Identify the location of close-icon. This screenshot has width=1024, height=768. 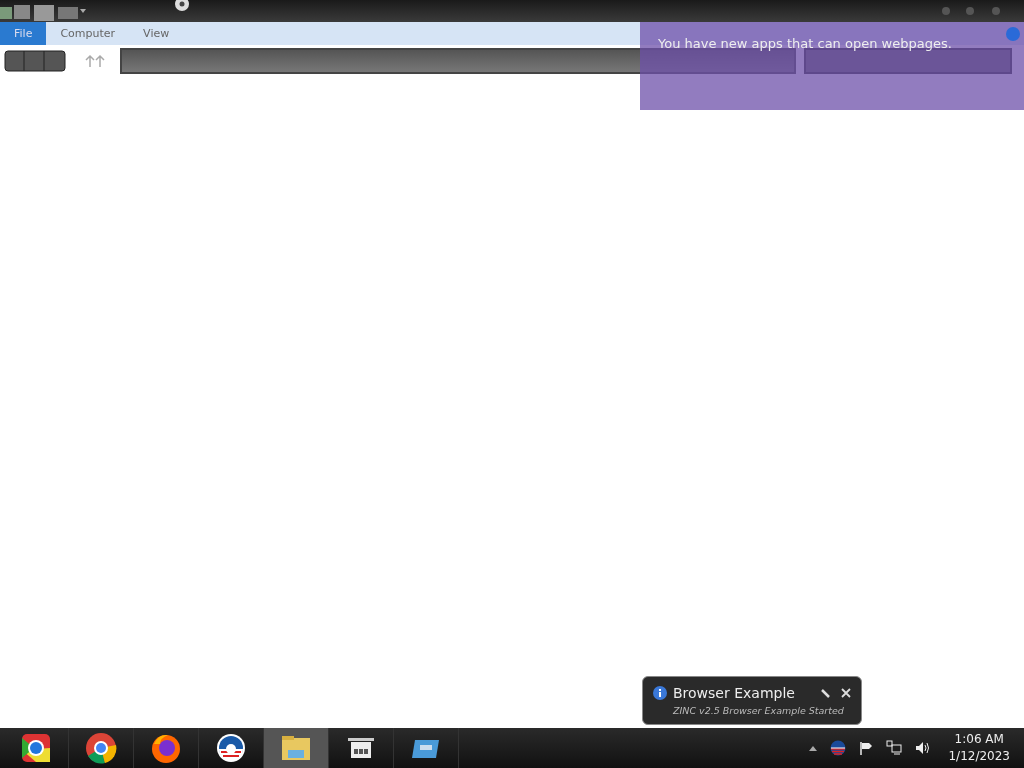
(846, 693).